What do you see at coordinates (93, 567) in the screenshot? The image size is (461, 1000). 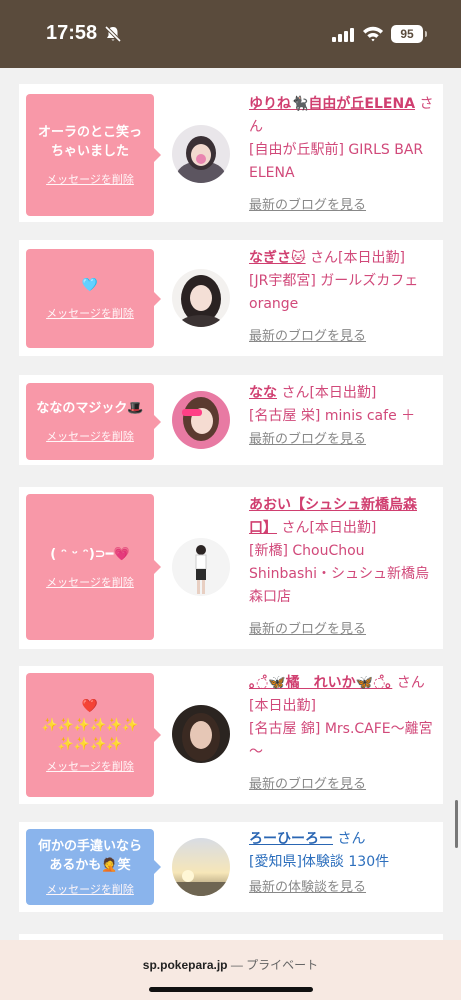 I see `message-bubble: ( ᵔ ᵕ ᵔ)⊃━💗 メッセージを削除` at bounding box center [93, 567].